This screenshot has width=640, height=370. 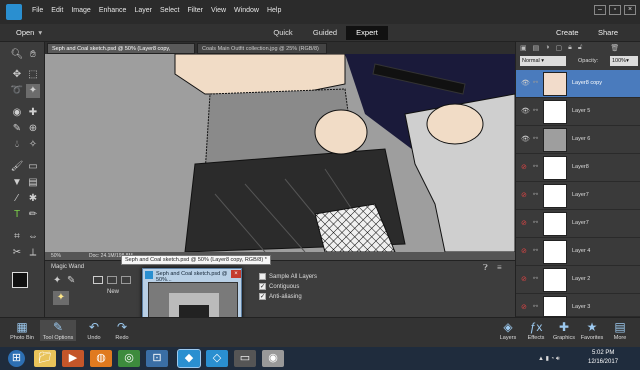 I want to click on menu-filter: Filter, so click(x=195, y=10).